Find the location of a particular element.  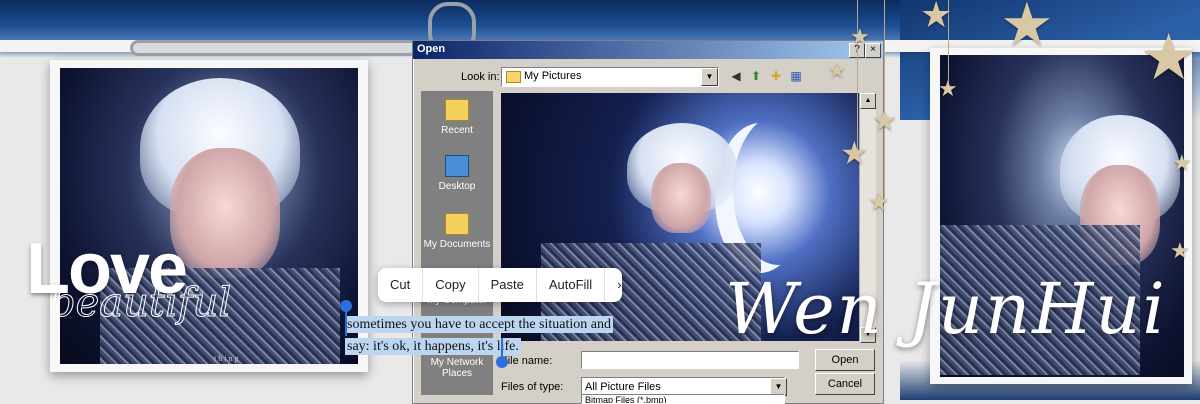

place-desktop: Desktop is located at coordinates (457, 173).